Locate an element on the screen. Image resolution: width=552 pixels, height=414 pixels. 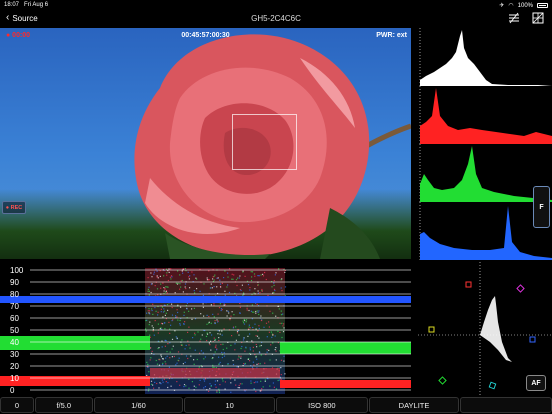
layout-grid-icon is located at coordinates (538, 18).